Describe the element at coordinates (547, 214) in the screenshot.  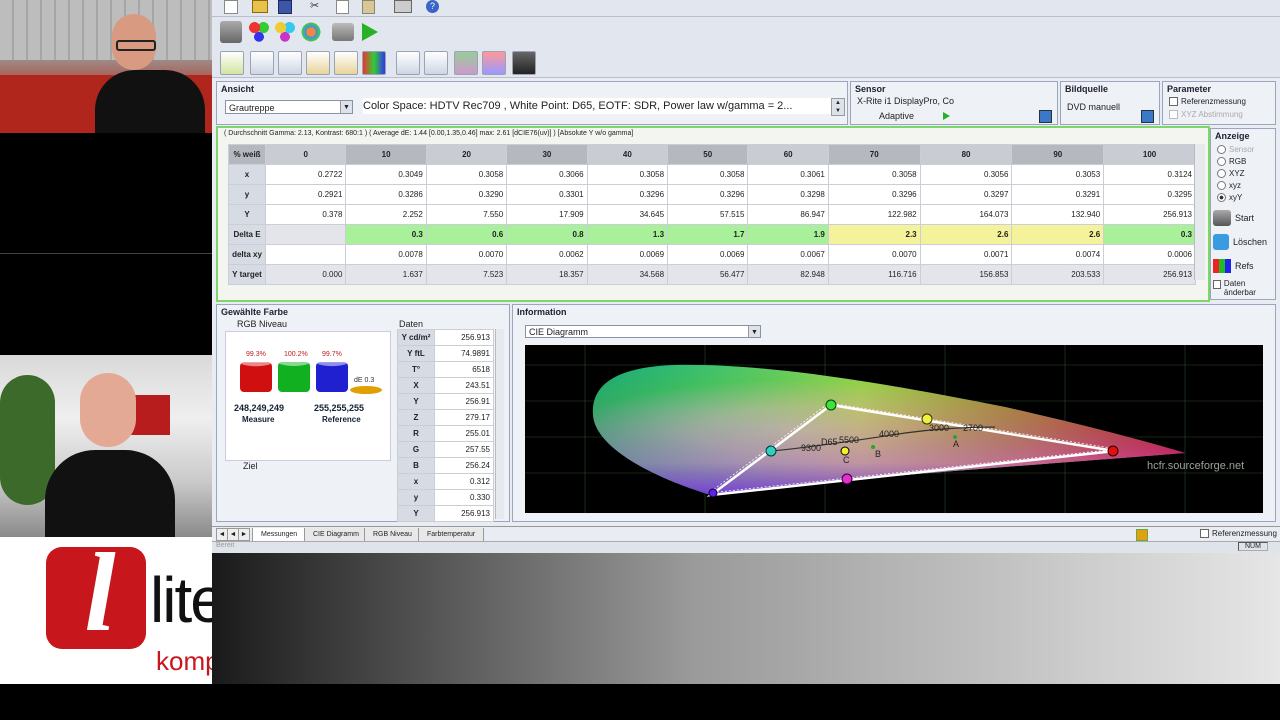
I see `table-cell: 17.909` at that location.